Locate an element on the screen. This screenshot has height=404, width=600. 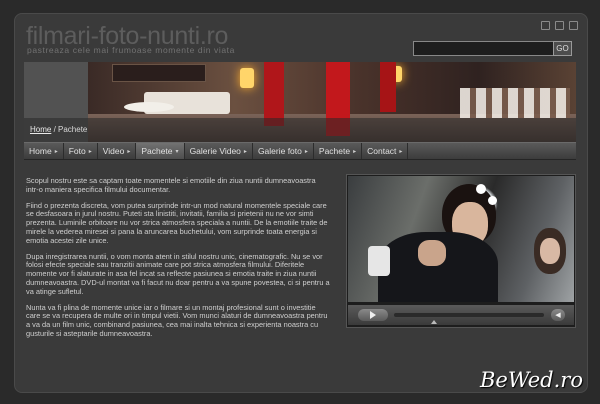
sitemap-icon is located at coordinates (573, 25).